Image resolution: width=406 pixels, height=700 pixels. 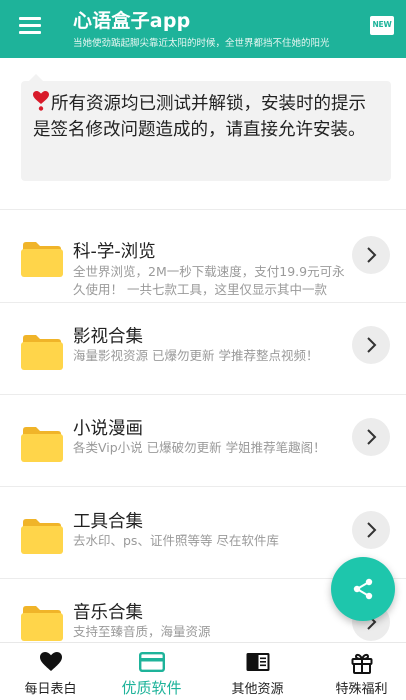 I want to click on gift-icon, so click(x=361, y=663).